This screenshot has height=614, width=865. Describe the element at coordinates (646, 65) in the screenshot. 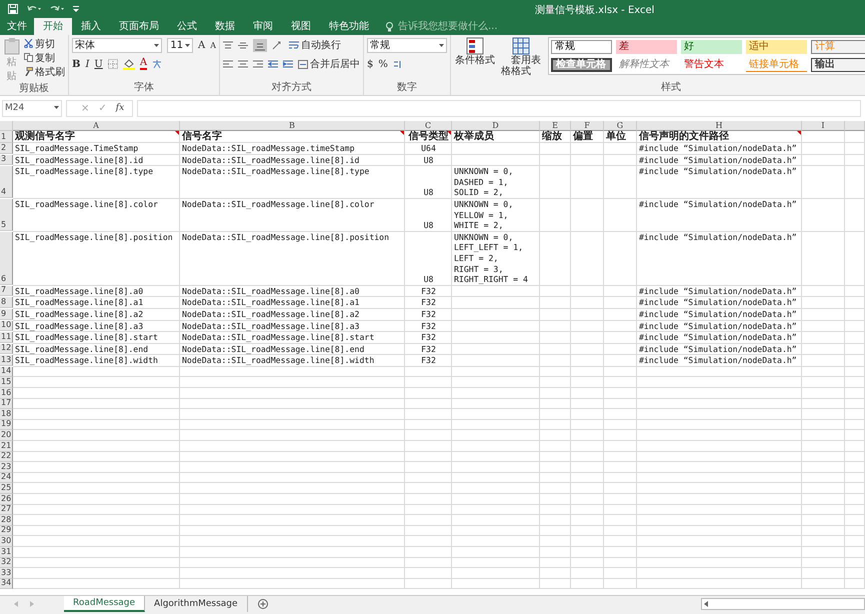

I see `cell-style-option: 解释性文本` at that location.